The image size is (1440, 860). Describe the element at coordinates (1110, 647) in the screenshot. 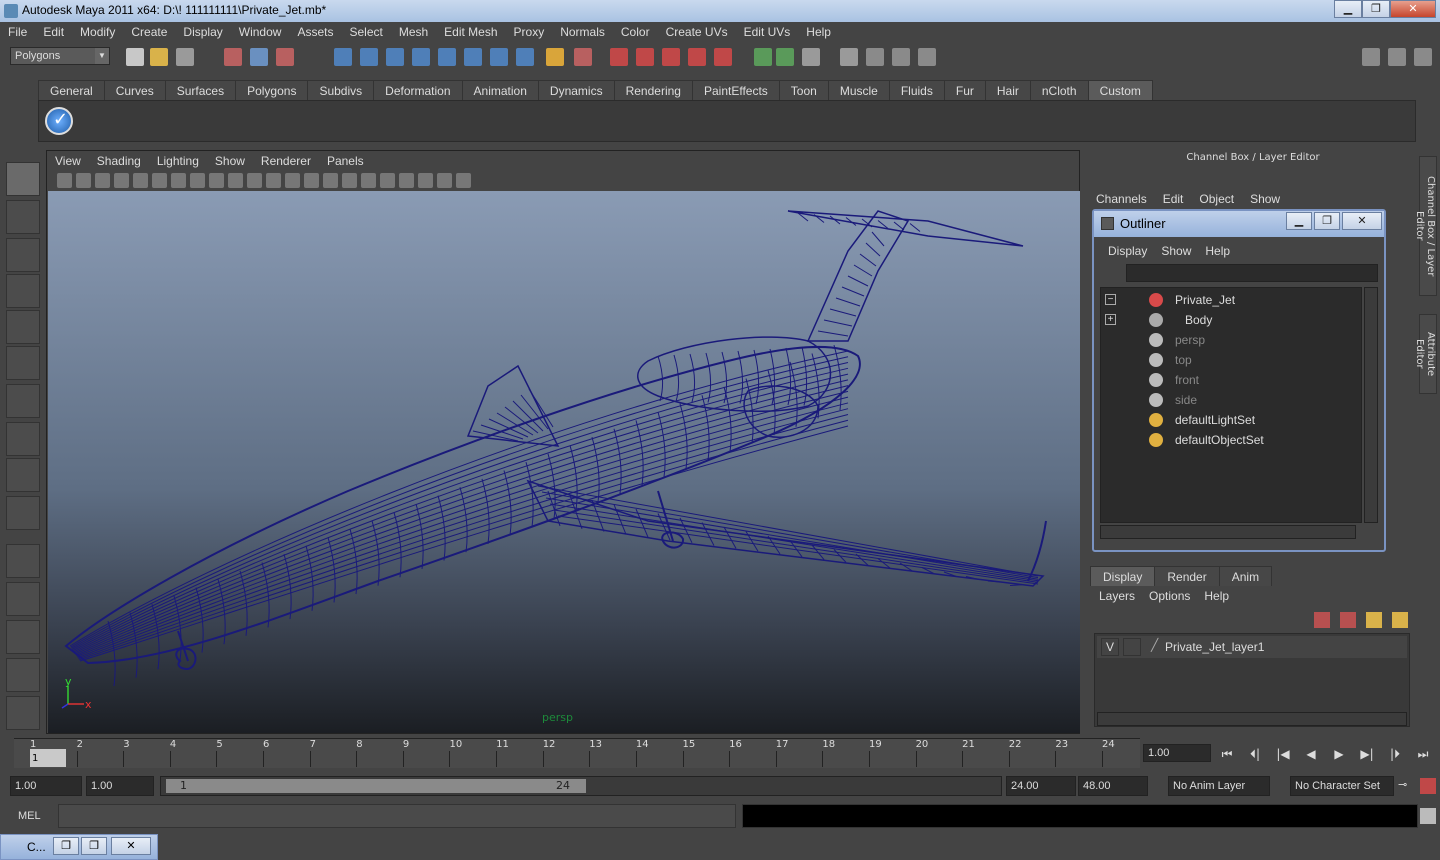

I see `layer-visibility-toggle: V` at that location.